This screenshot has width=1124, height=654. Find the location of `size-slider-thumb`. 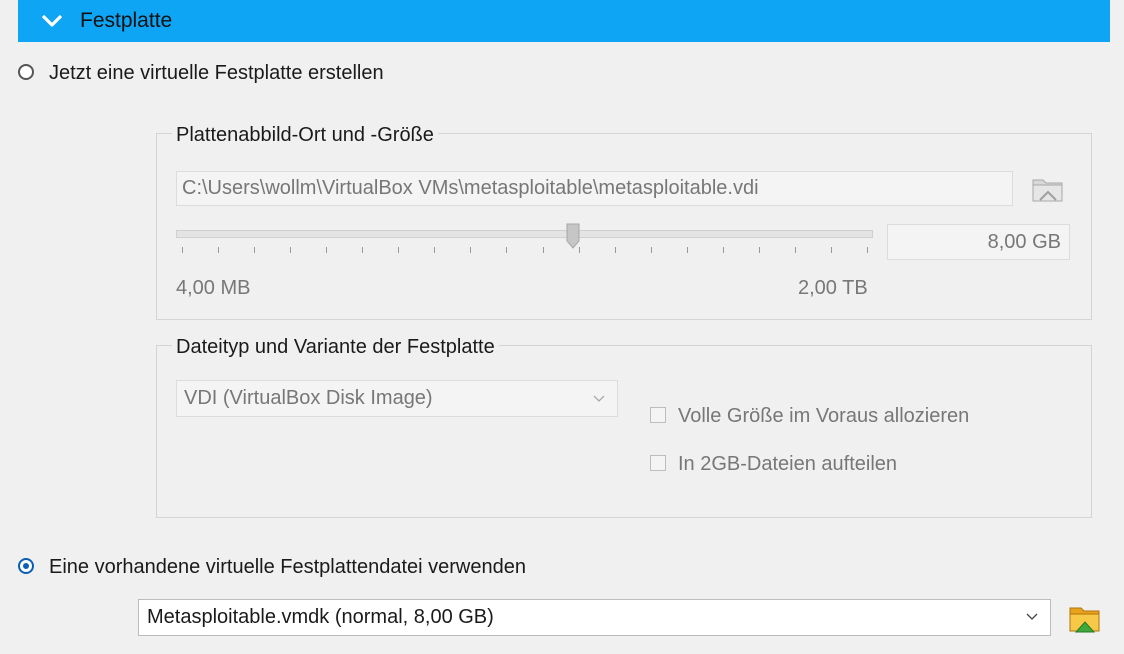

size-slider-thumb is located at coordinates (573, 236).